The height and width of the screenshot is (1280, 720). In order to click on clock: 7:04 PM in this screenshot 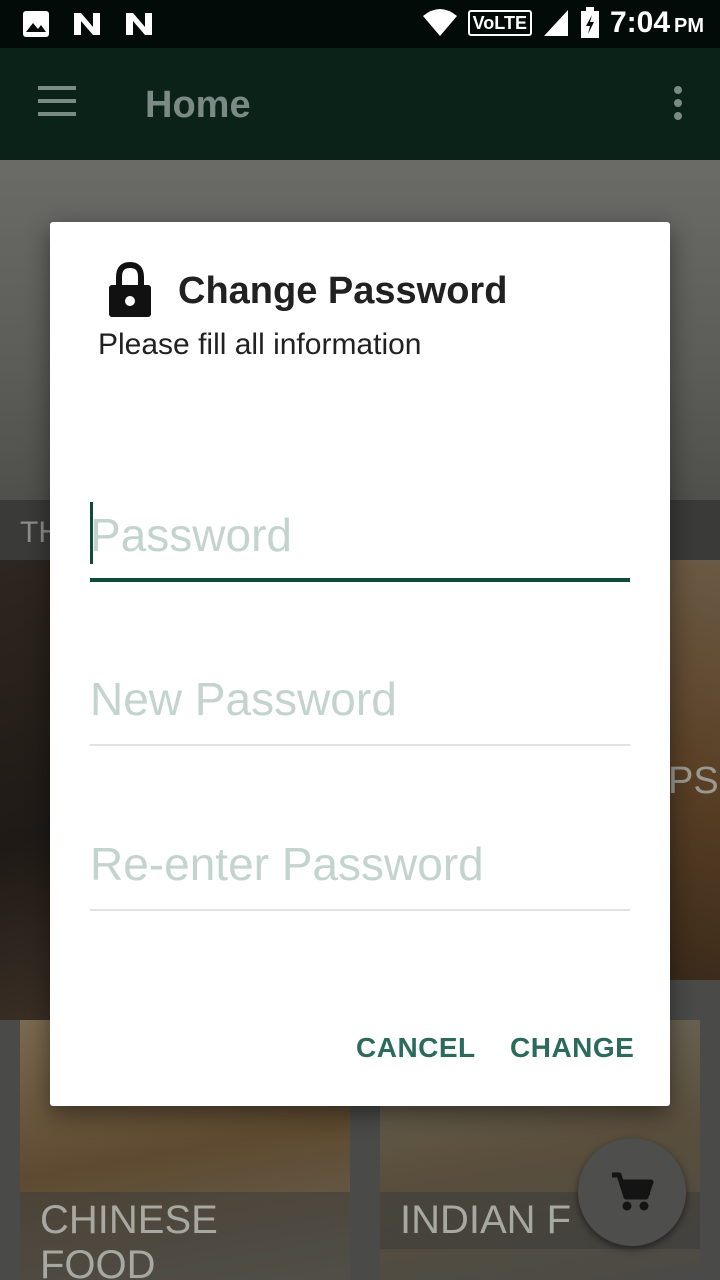, I will do `click(657, 23)`.